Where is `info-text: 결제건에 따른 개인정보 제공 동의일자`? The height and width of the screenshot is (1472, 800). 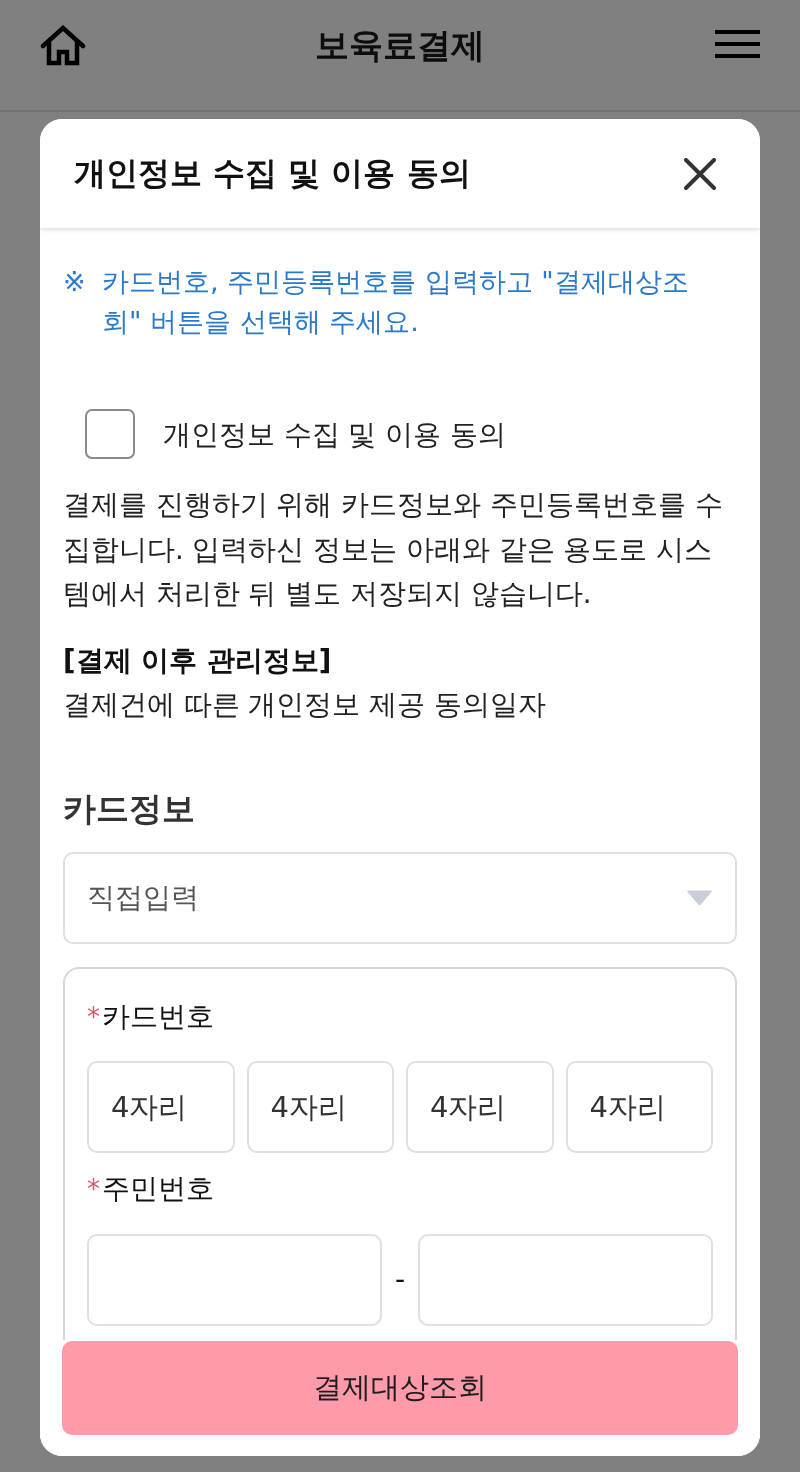 info-text: 결제건에 따른 개인정보 제공 동의일자 is located at coordinates (305, 704).